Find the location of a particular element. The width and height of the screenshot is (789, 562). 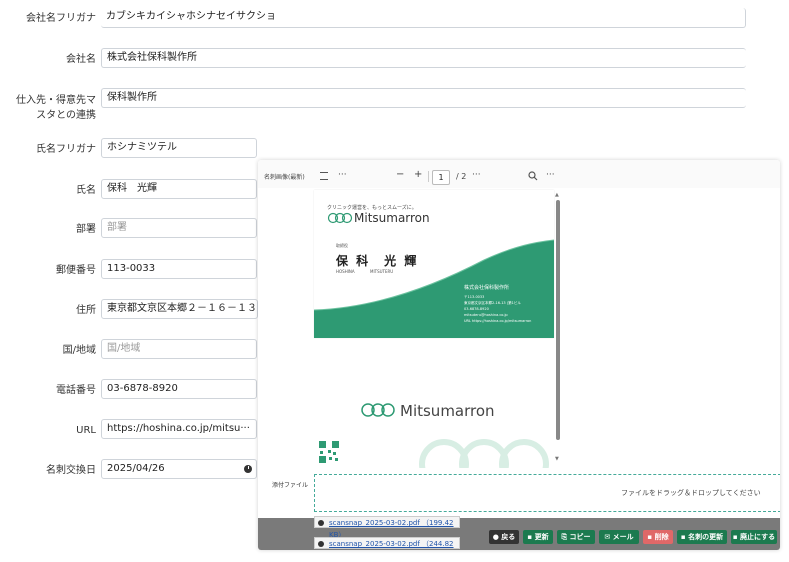

company-kana-value: カブシキカイシャホシナセイサクショ is located at coordinates (191, 16).